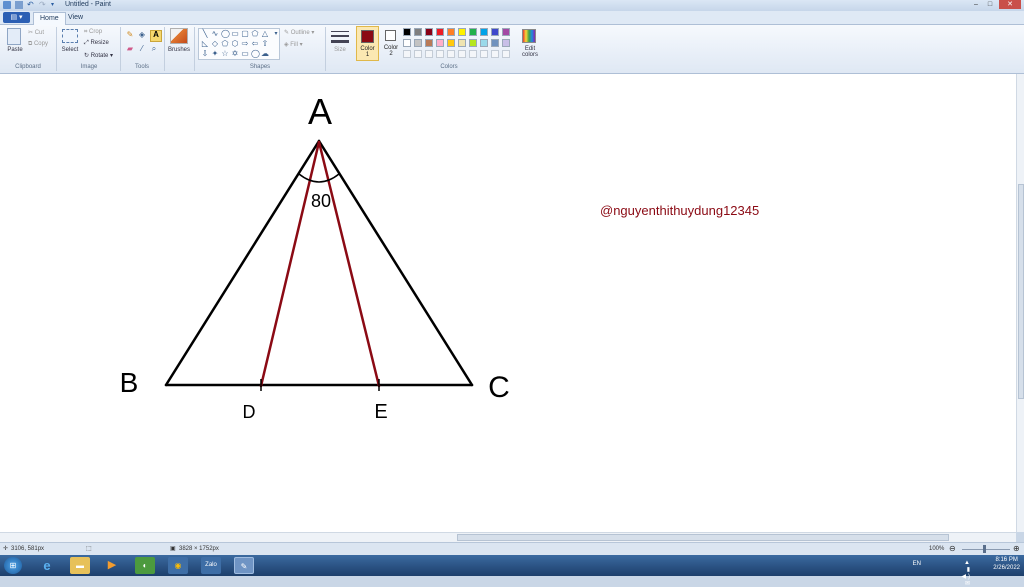 The image size is (1024, 587). Describe the element at coordinates (952, 548) in the screenshot. I see `zoom-out-icon: ⊖` at that location.